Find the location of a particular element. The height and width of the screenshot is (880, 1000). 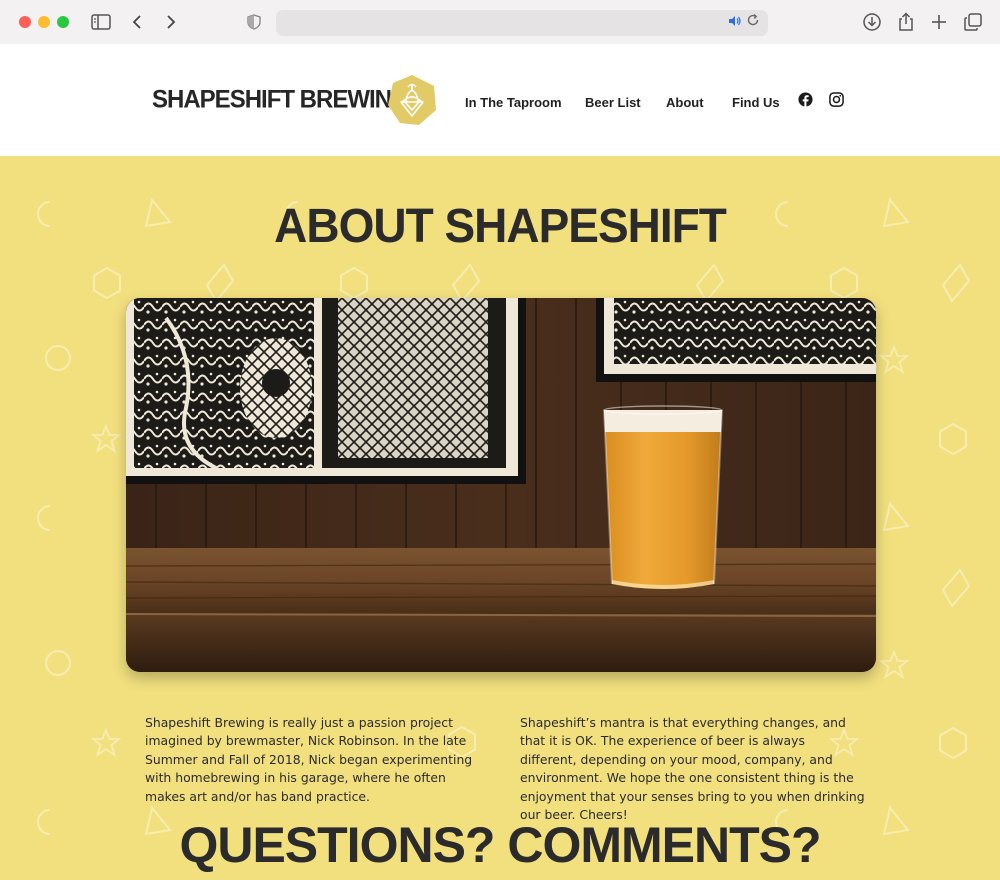

nav-find-us: Find Us is located at coordinates (756, 102).